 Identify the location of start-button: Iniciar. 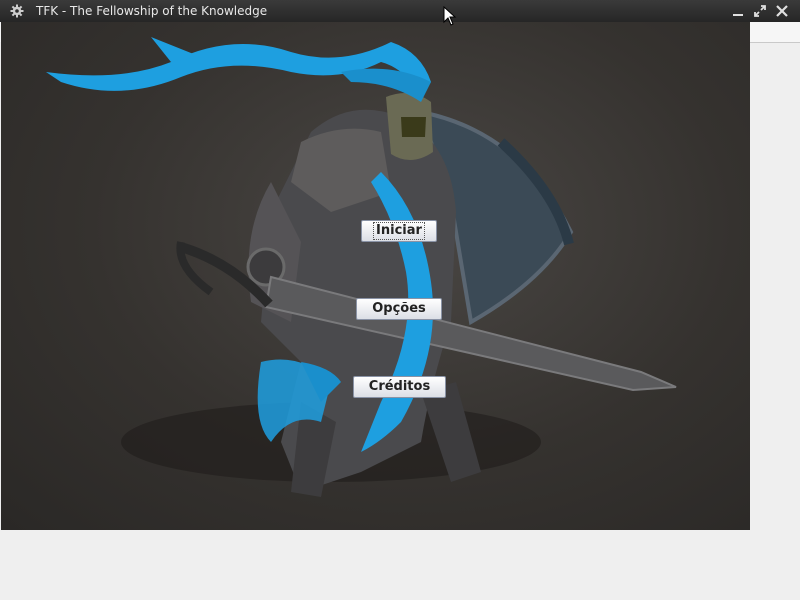
(399, 231).